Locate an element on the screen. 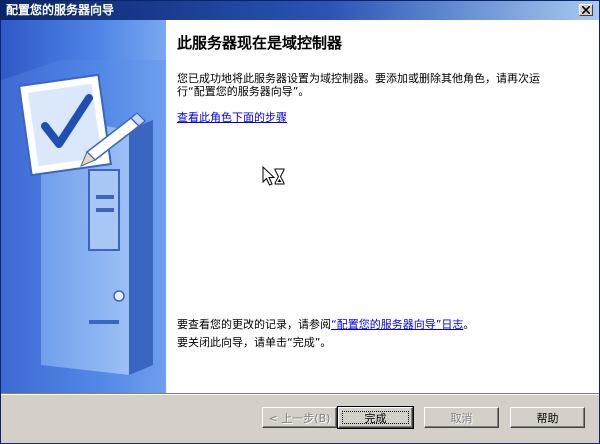  back-button: < 上一步(B) is located at coordinates (299, 417).